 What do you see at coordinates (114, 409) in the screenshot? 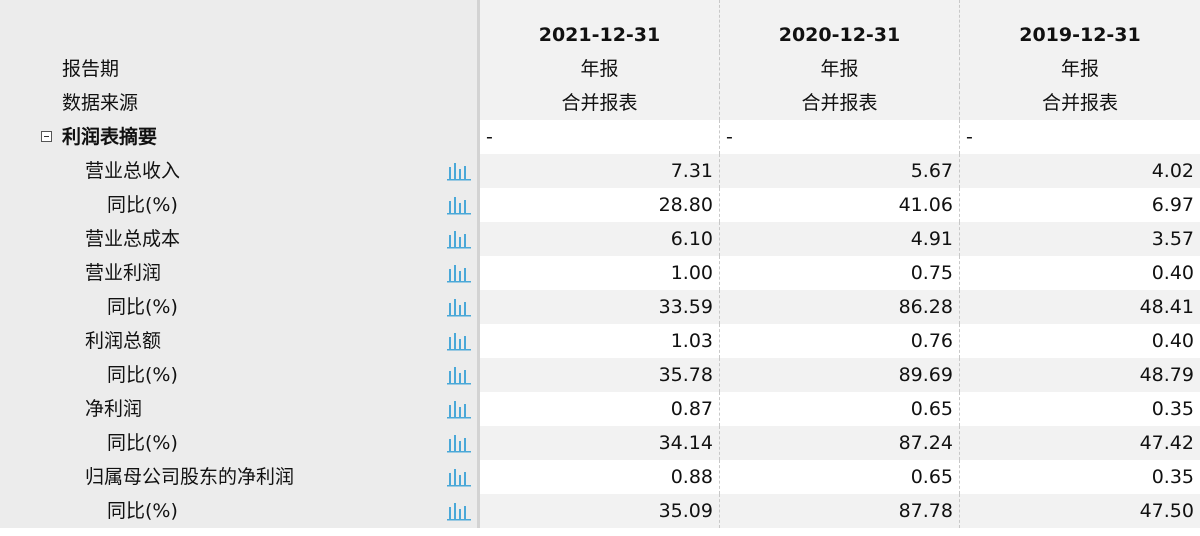
I see `row-label: 净利润` at bounding box center [114, 409].